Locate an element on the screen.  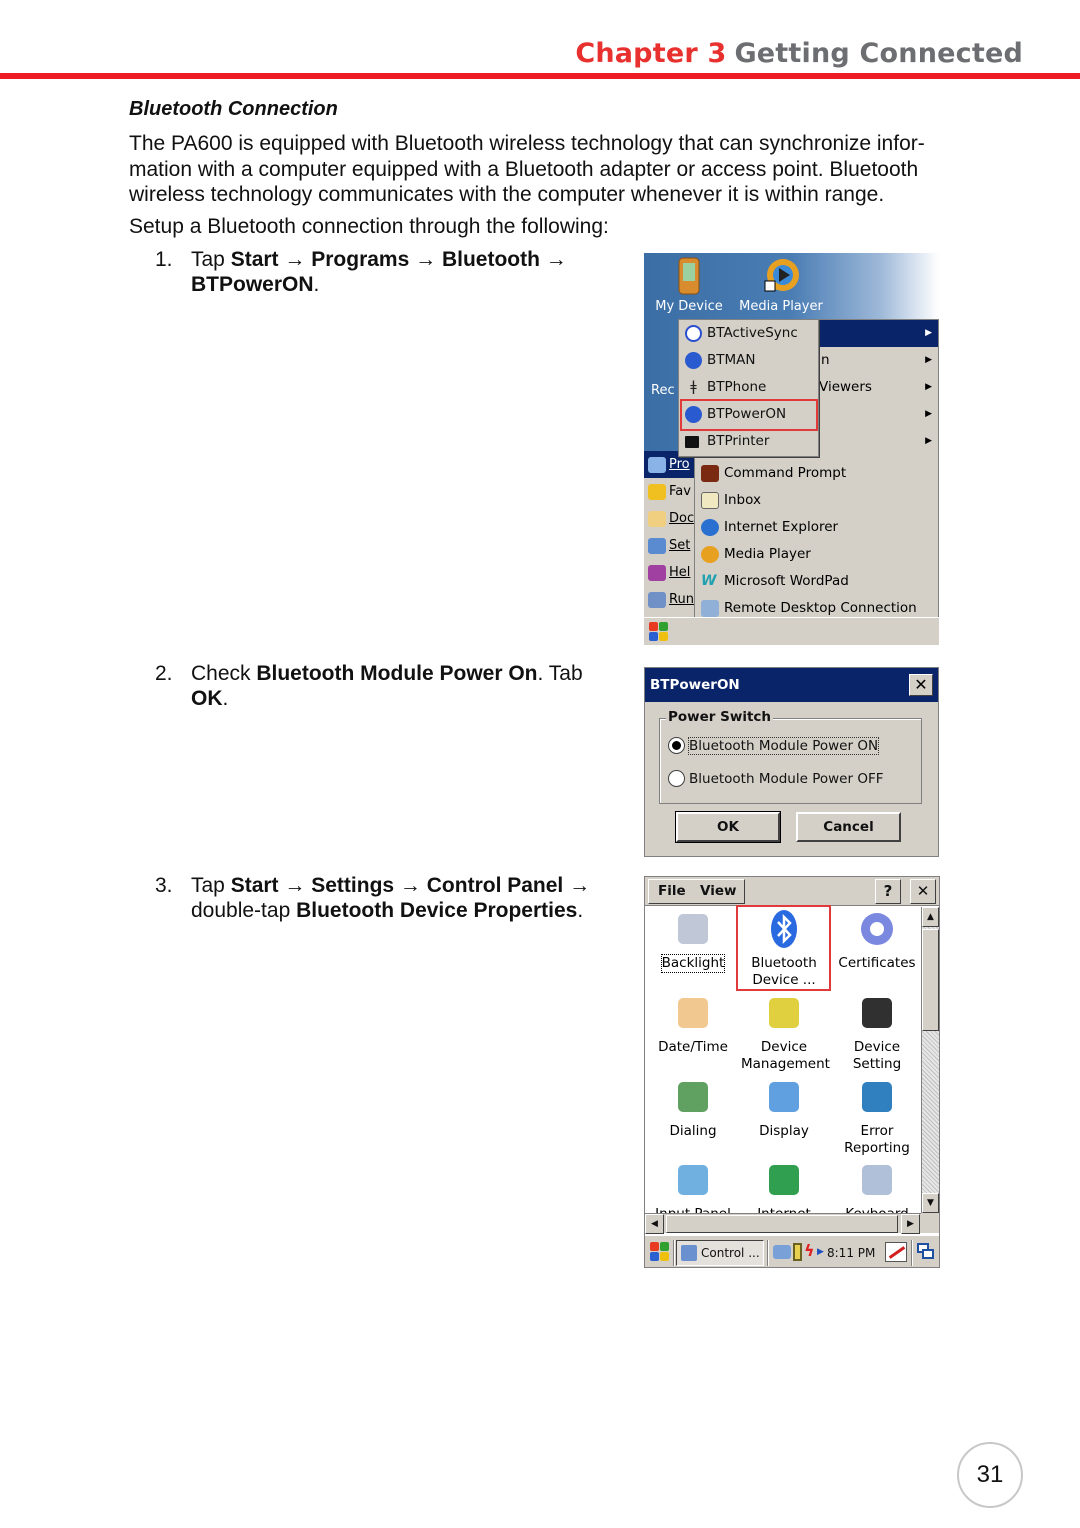
radio-button is located at coordinates (676, 778).